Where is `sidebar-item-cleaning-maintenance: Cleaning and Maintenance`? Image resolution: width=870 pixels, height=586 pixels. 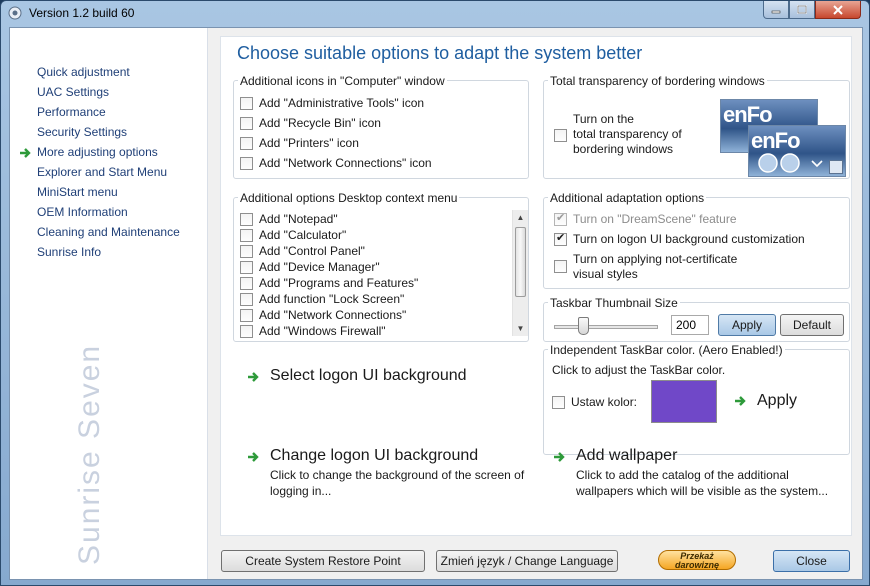 sidebar-item-cleaning-maintenance: Cleaning and Maintenance is located at coordinates (108, 232).